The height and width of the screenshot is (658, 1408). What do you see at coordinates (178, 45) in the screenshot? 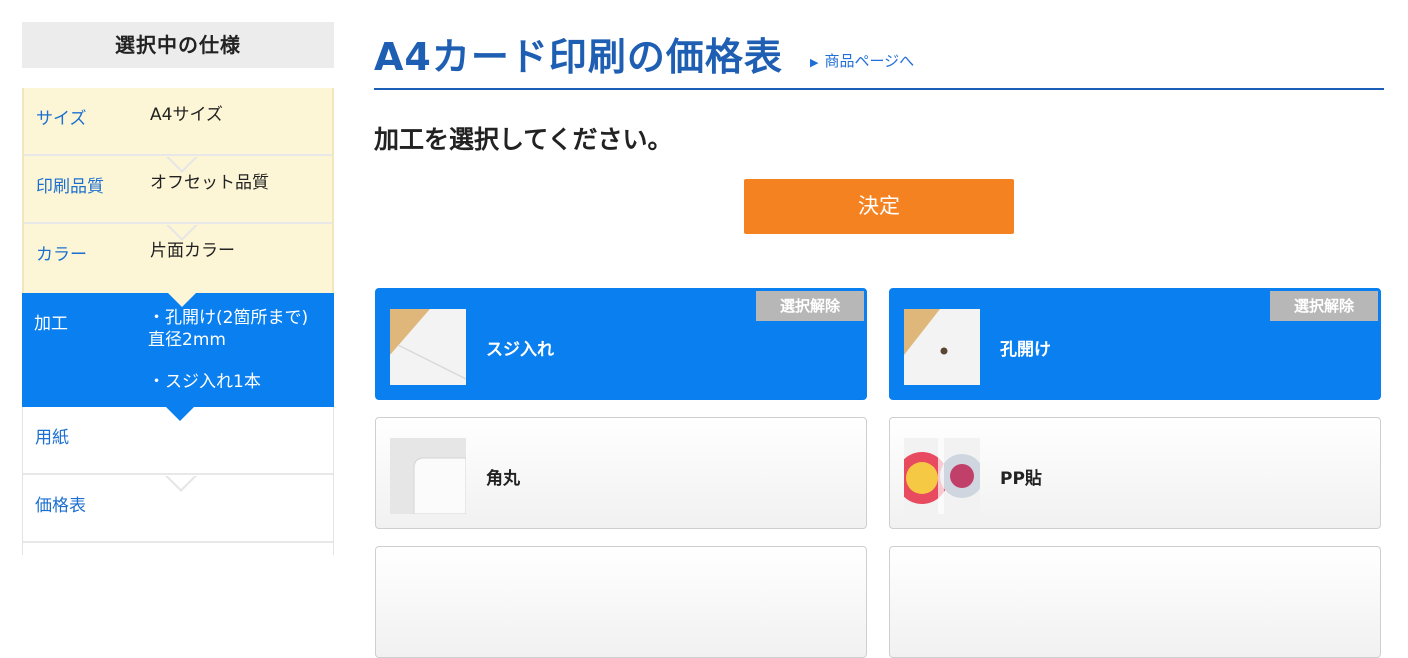
I see `sidebar-heading: 選択中の仕様` at bounding box center [178, 45].